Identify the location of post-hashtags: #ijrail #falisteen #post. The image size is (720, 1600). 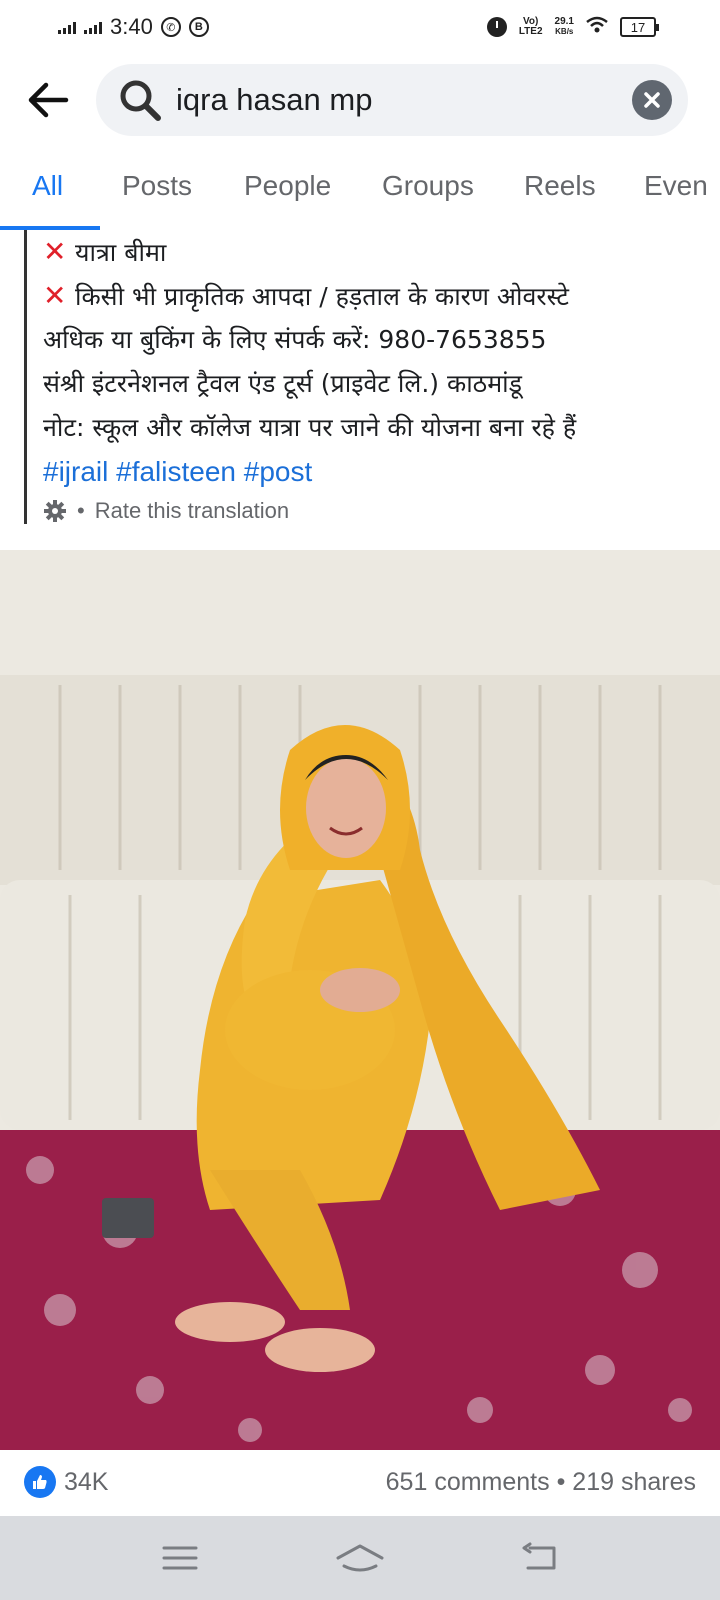
(381, 472).